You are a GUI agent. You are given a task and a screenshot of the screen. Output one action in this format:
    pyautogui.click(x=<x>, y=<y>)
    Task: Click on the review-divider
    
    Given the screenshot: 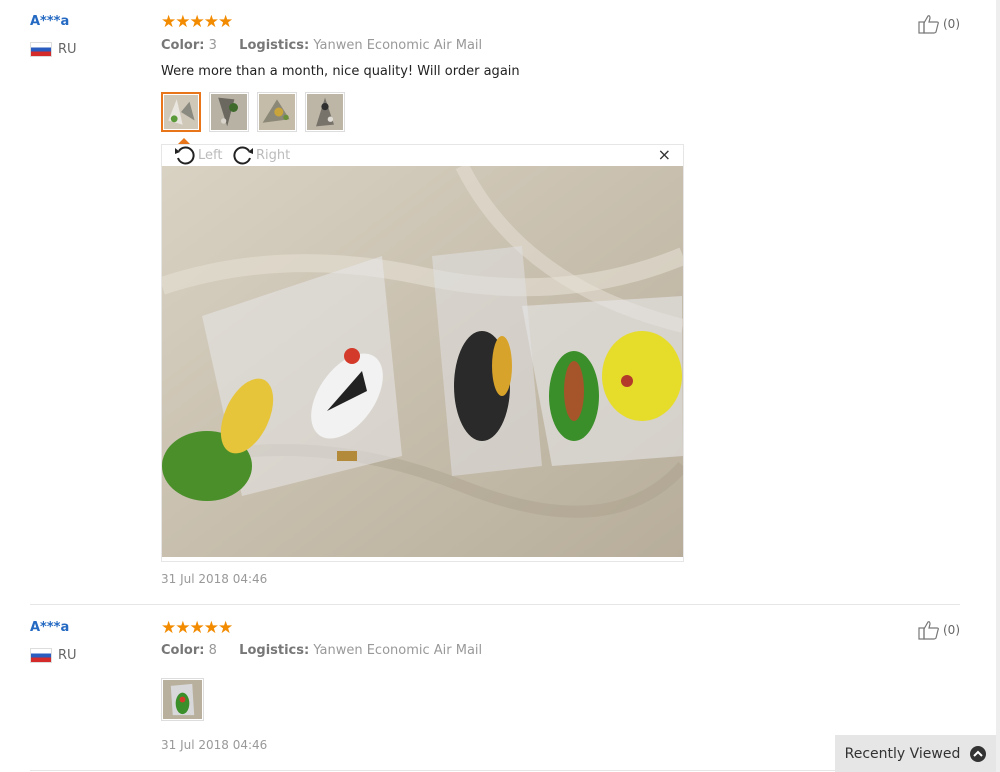 What is the action you would take?
    pyautogui.click(x=495, y=770)
    